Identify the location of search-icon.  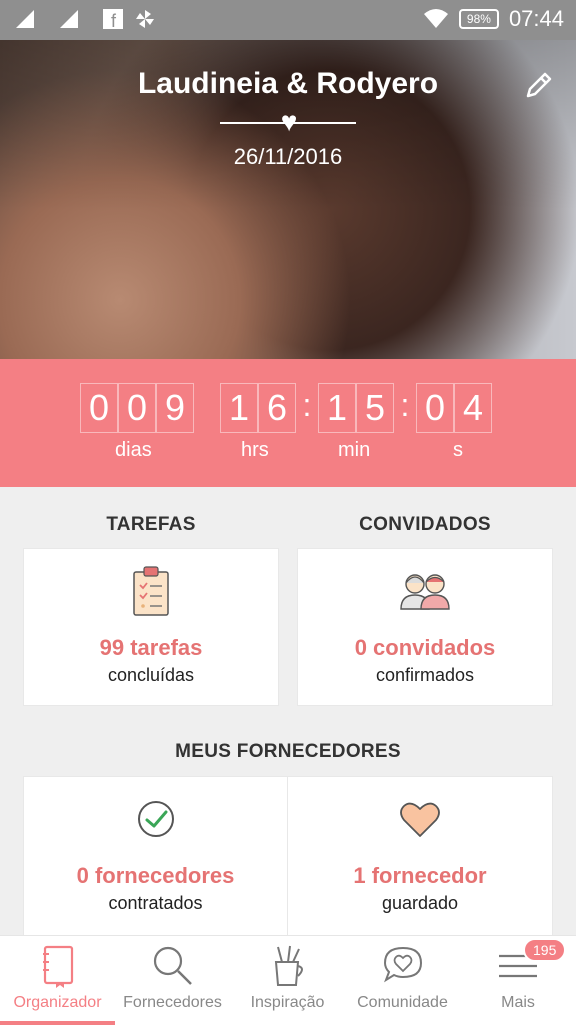
(172, 965).